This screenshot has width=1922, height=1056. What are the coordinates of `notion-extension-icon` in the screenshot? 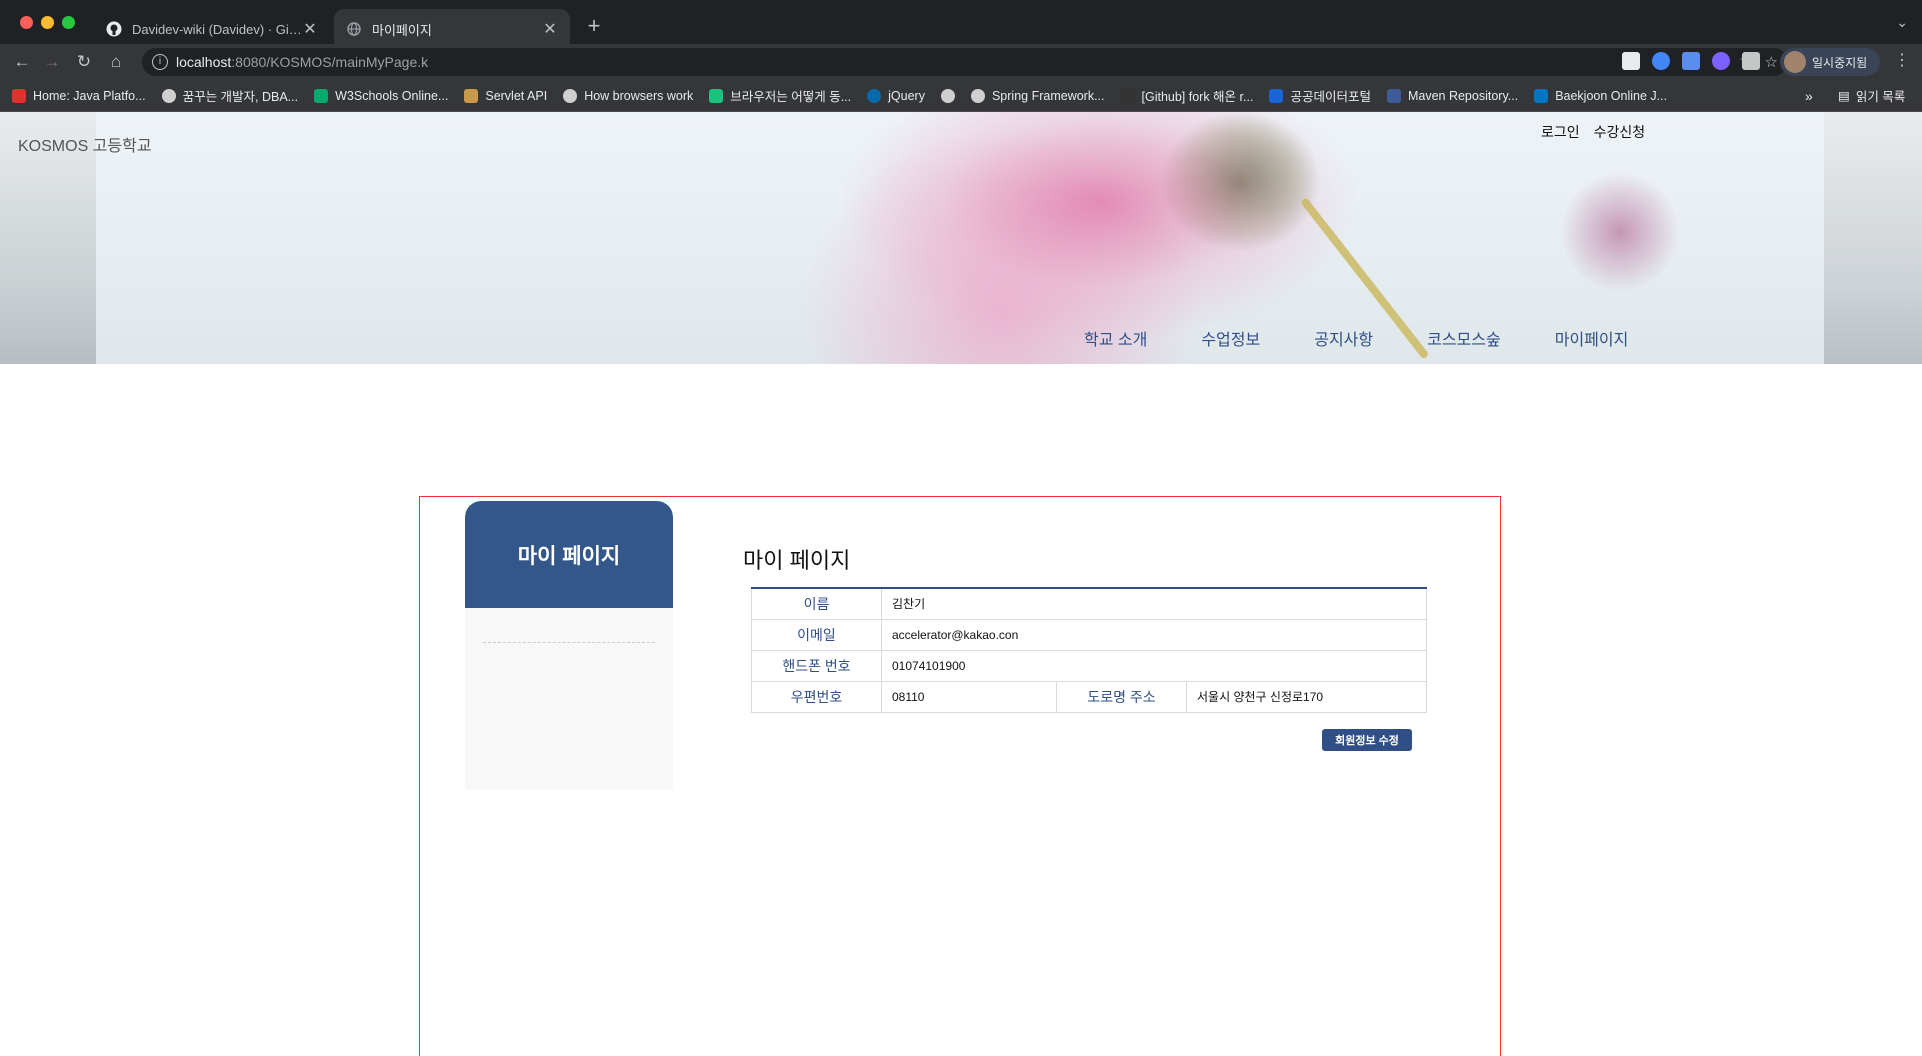 It's located at (1631, 61).